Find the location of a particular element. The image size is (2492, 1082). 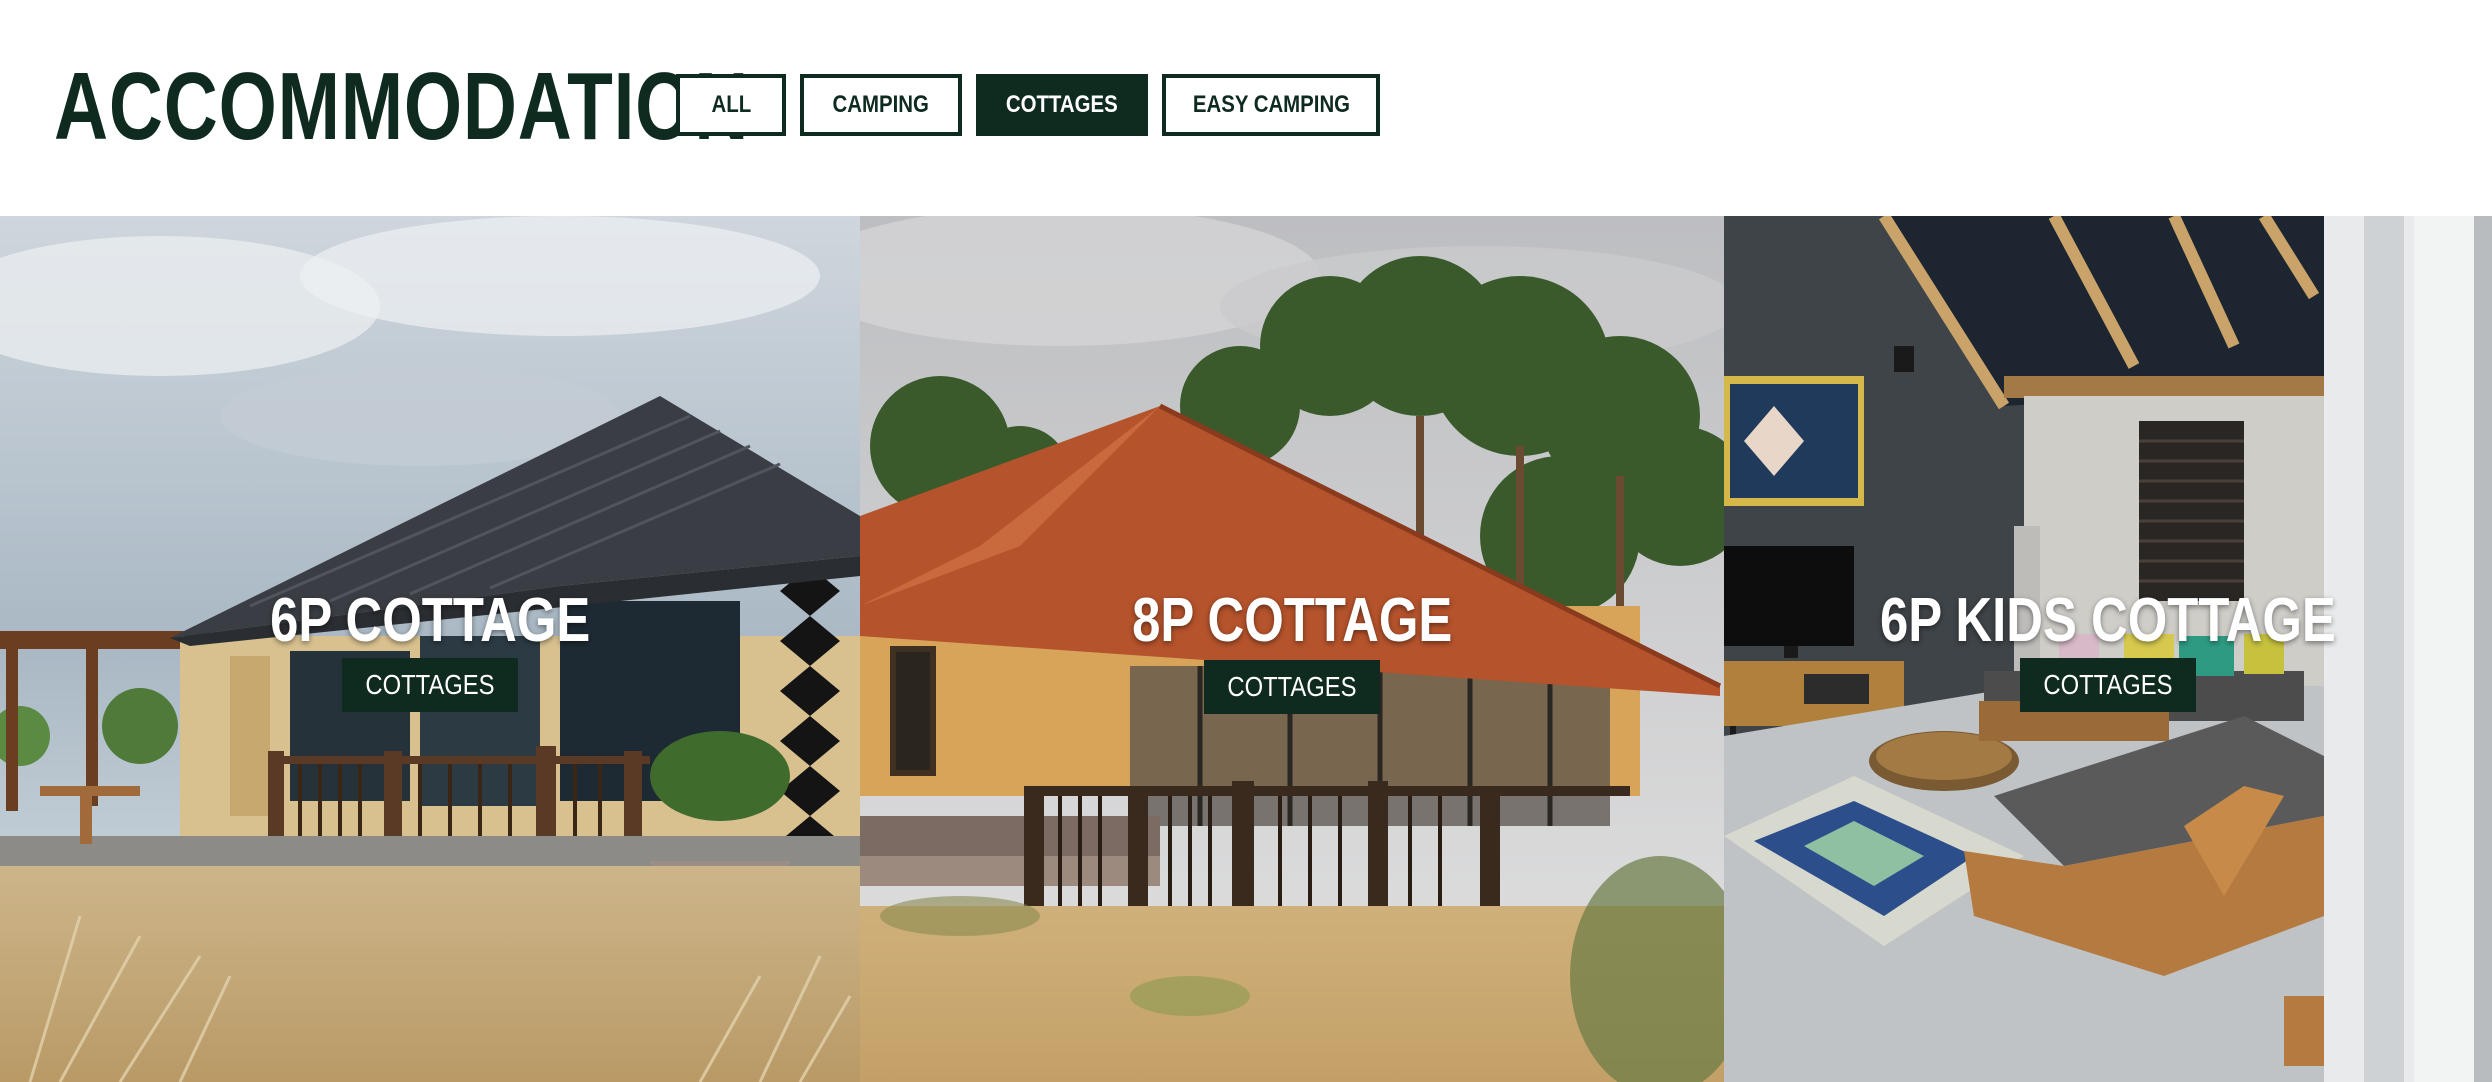

card-title-text: 6P COTTAGE is located at coordinates (430, 620).